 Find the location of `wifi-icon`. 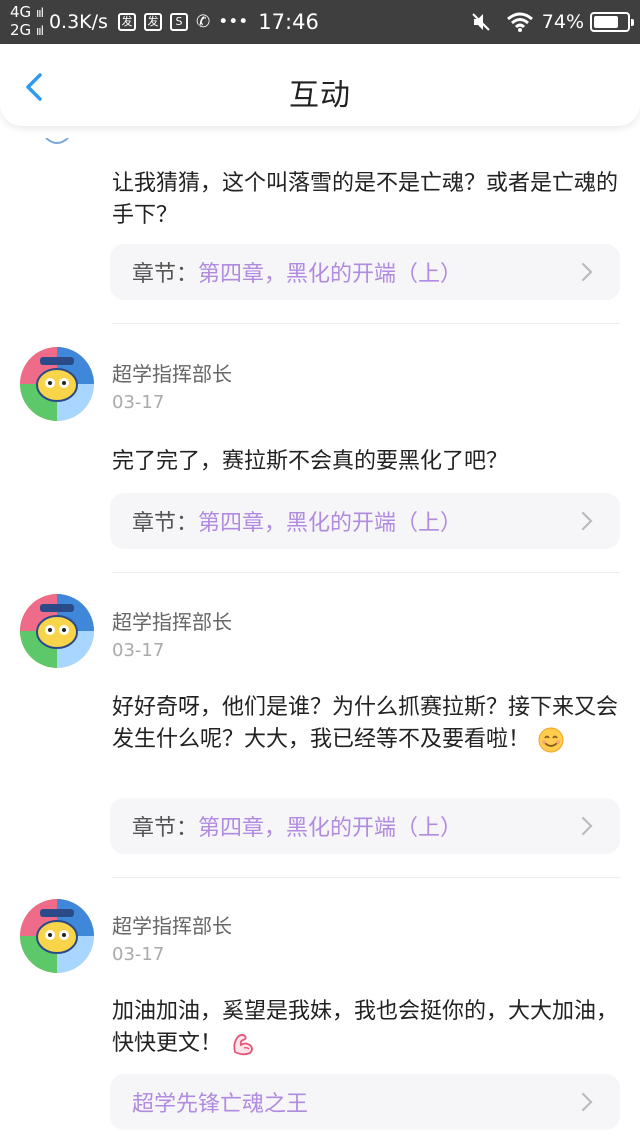

wifi-icon is located at coordinates (519, 22).